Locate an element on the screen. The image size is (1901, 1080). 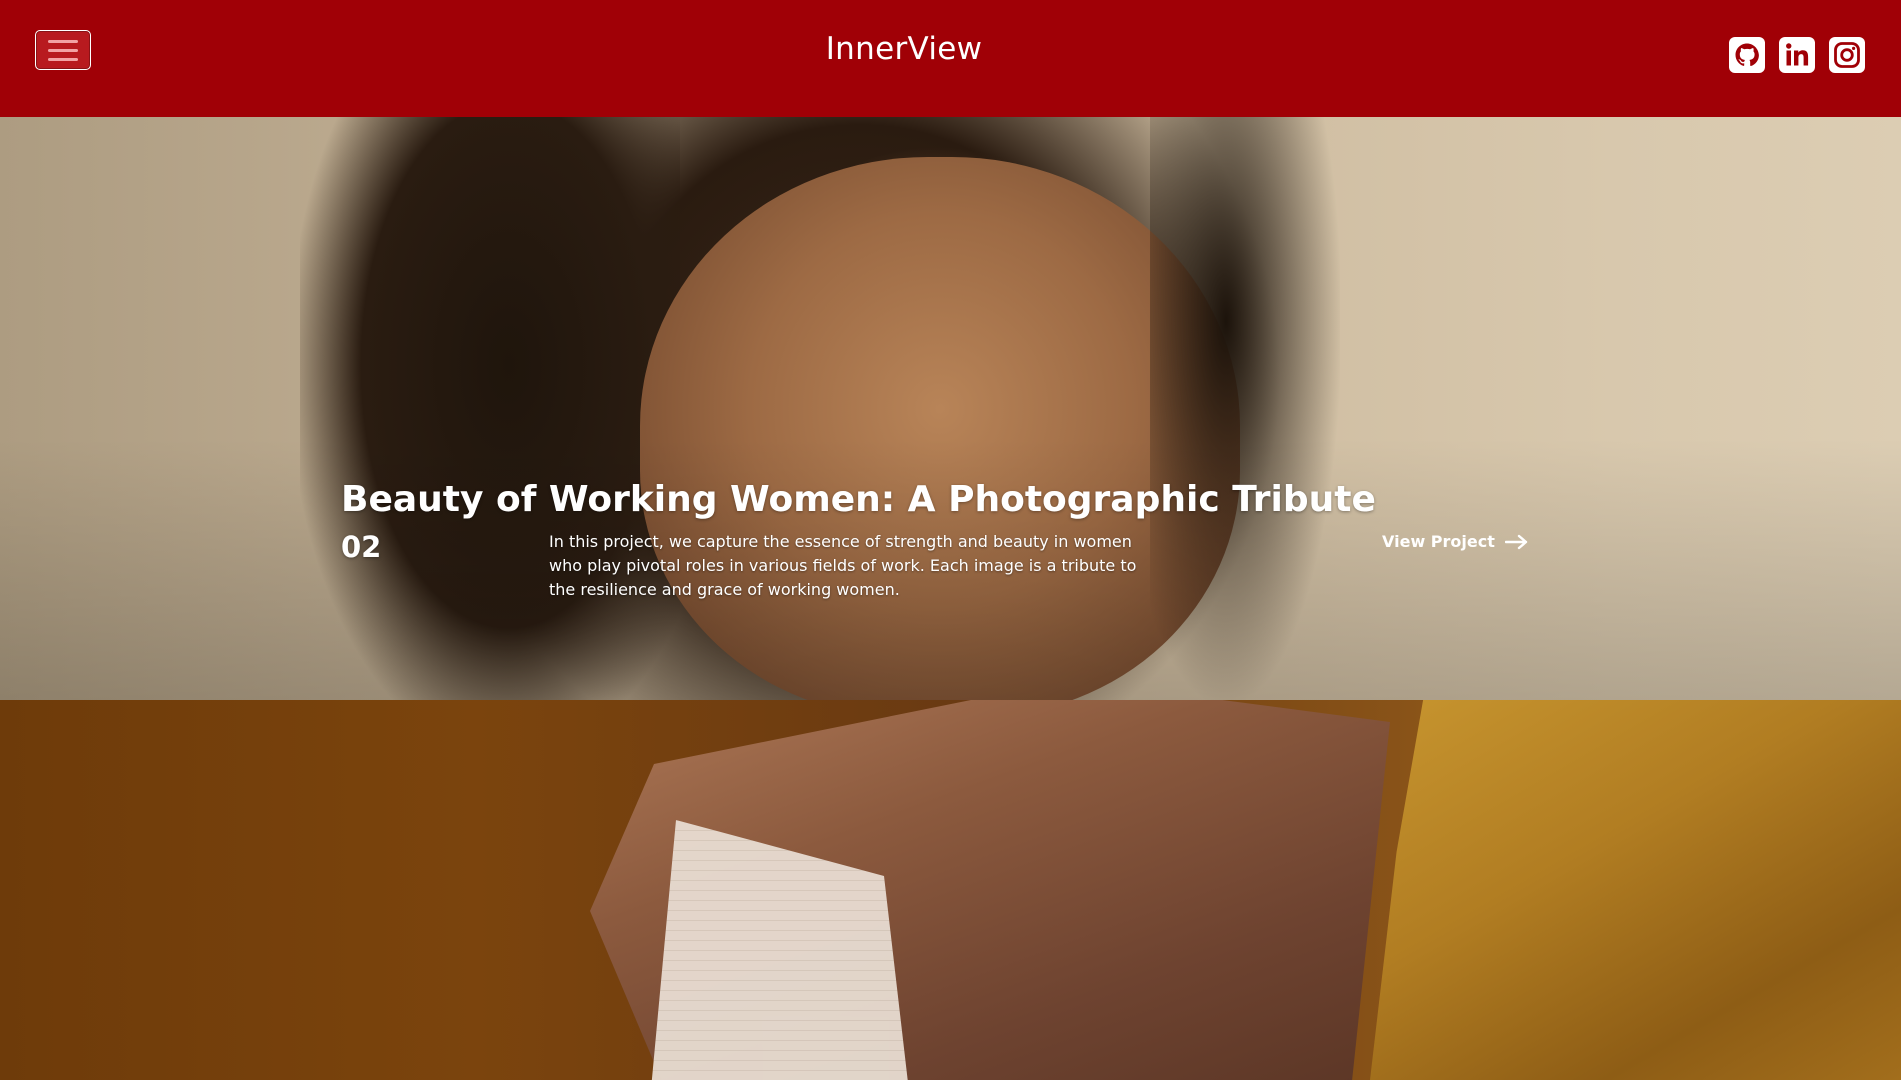
linkedin-icon is located at coordinates (1797, 55).